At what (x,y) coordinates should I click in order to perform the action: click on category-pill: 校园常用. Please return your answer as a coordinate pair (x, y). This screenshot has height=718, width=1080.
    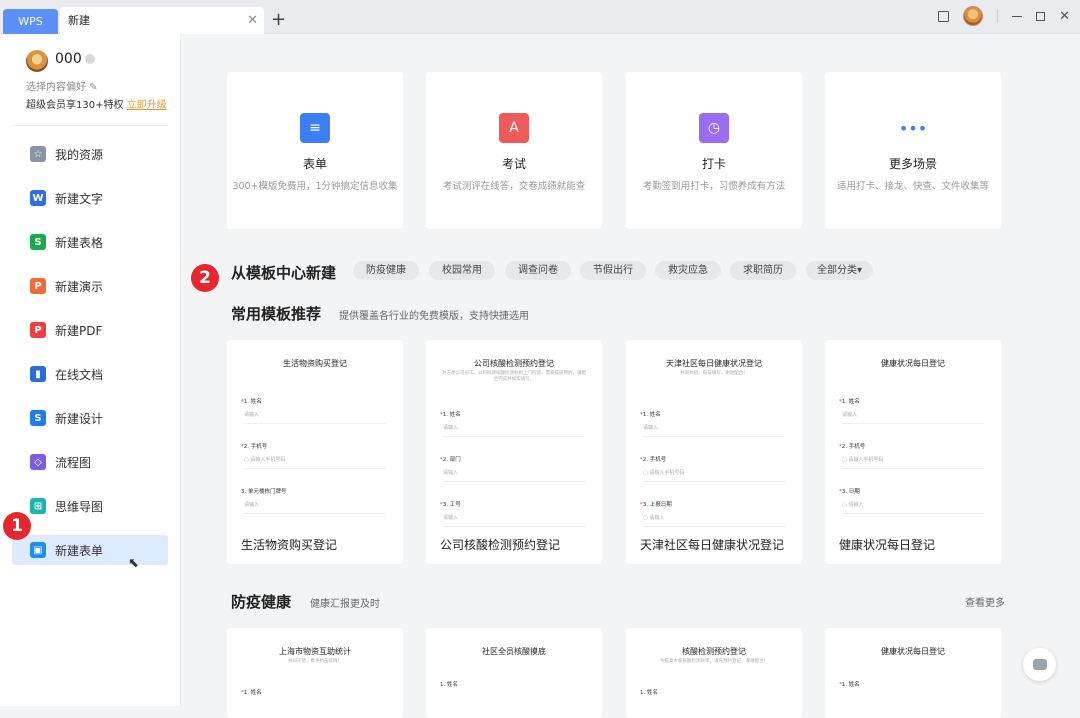
    Looking at the image, I should click on (462, 270).